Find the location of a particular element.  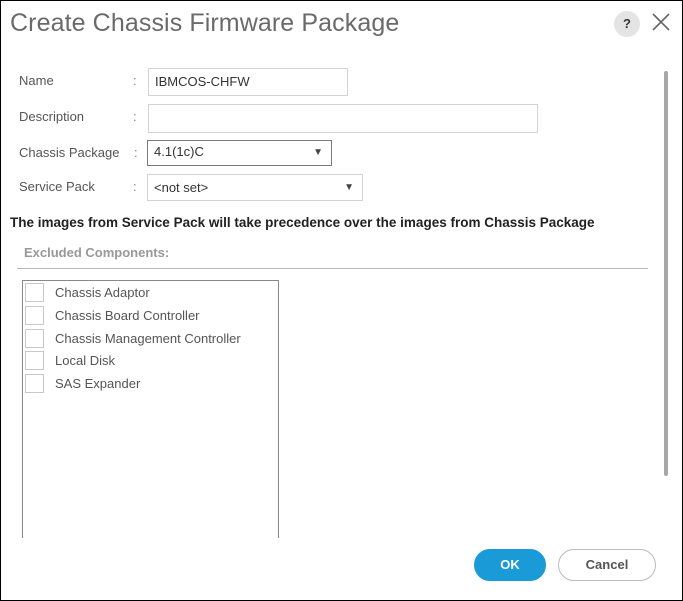

vertical-scrollbar is located at coordinates (666, 273).